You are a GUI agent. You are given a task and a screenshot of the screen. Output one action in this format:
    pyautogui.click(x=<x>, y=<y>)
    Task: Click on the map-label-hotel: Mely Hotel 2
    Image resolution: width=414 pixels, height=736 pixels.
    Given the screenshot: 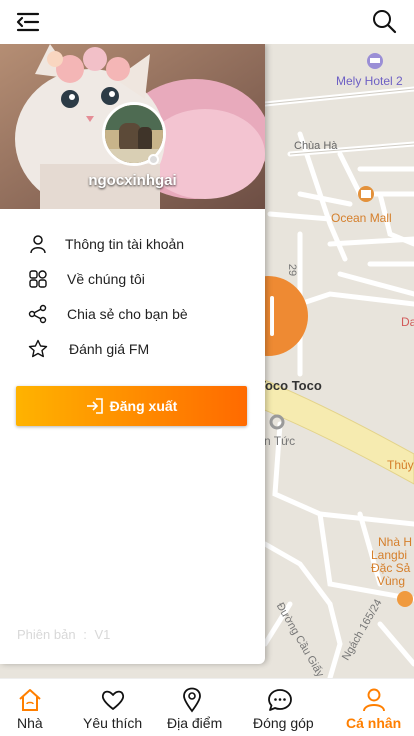 What is the action you would take?
    pyautogui.click(x=369, y=81)
    